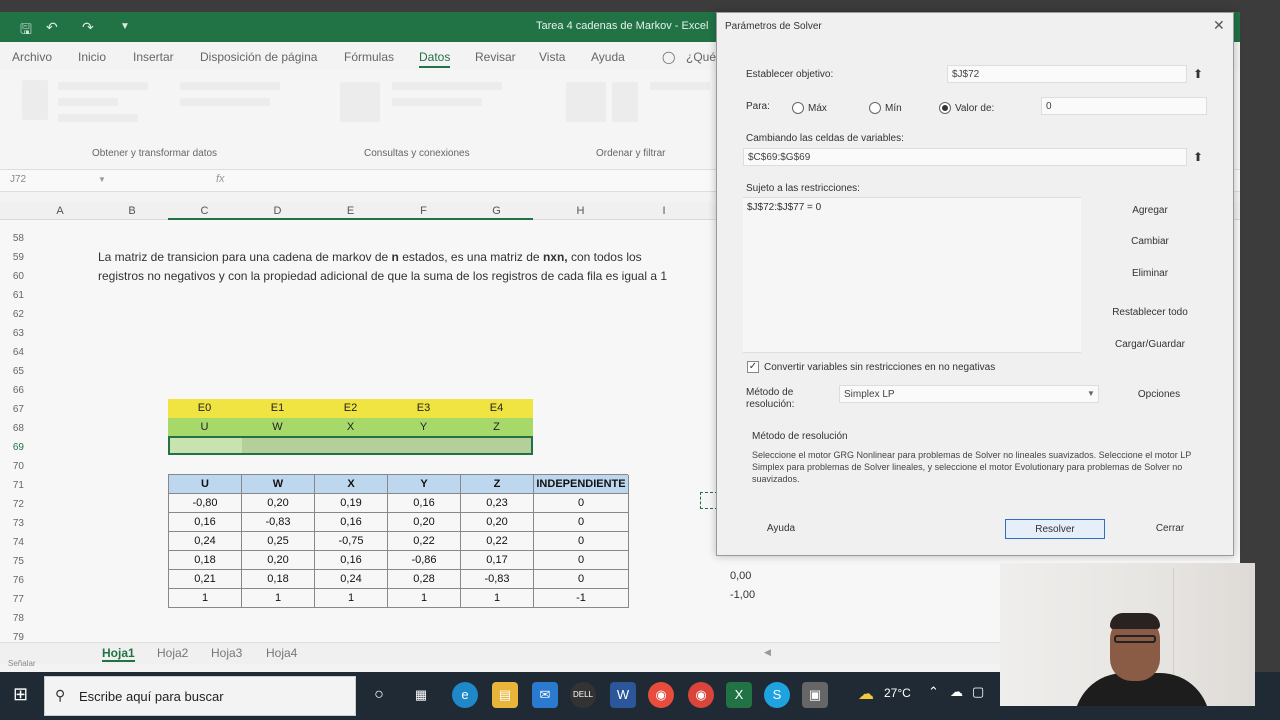  Describe the element at coordinates (153, 57) in the screenshot. I see `tab-insertar: Insertar` at that location.